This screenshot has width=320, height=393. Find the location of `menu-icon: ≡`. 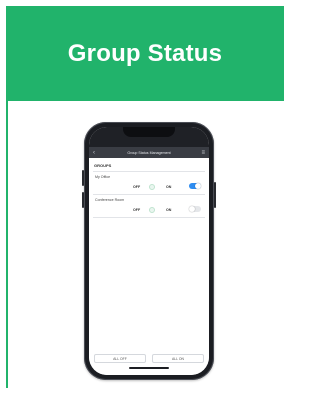

menu-icon: ≡ is located at coordinates (201, 153).